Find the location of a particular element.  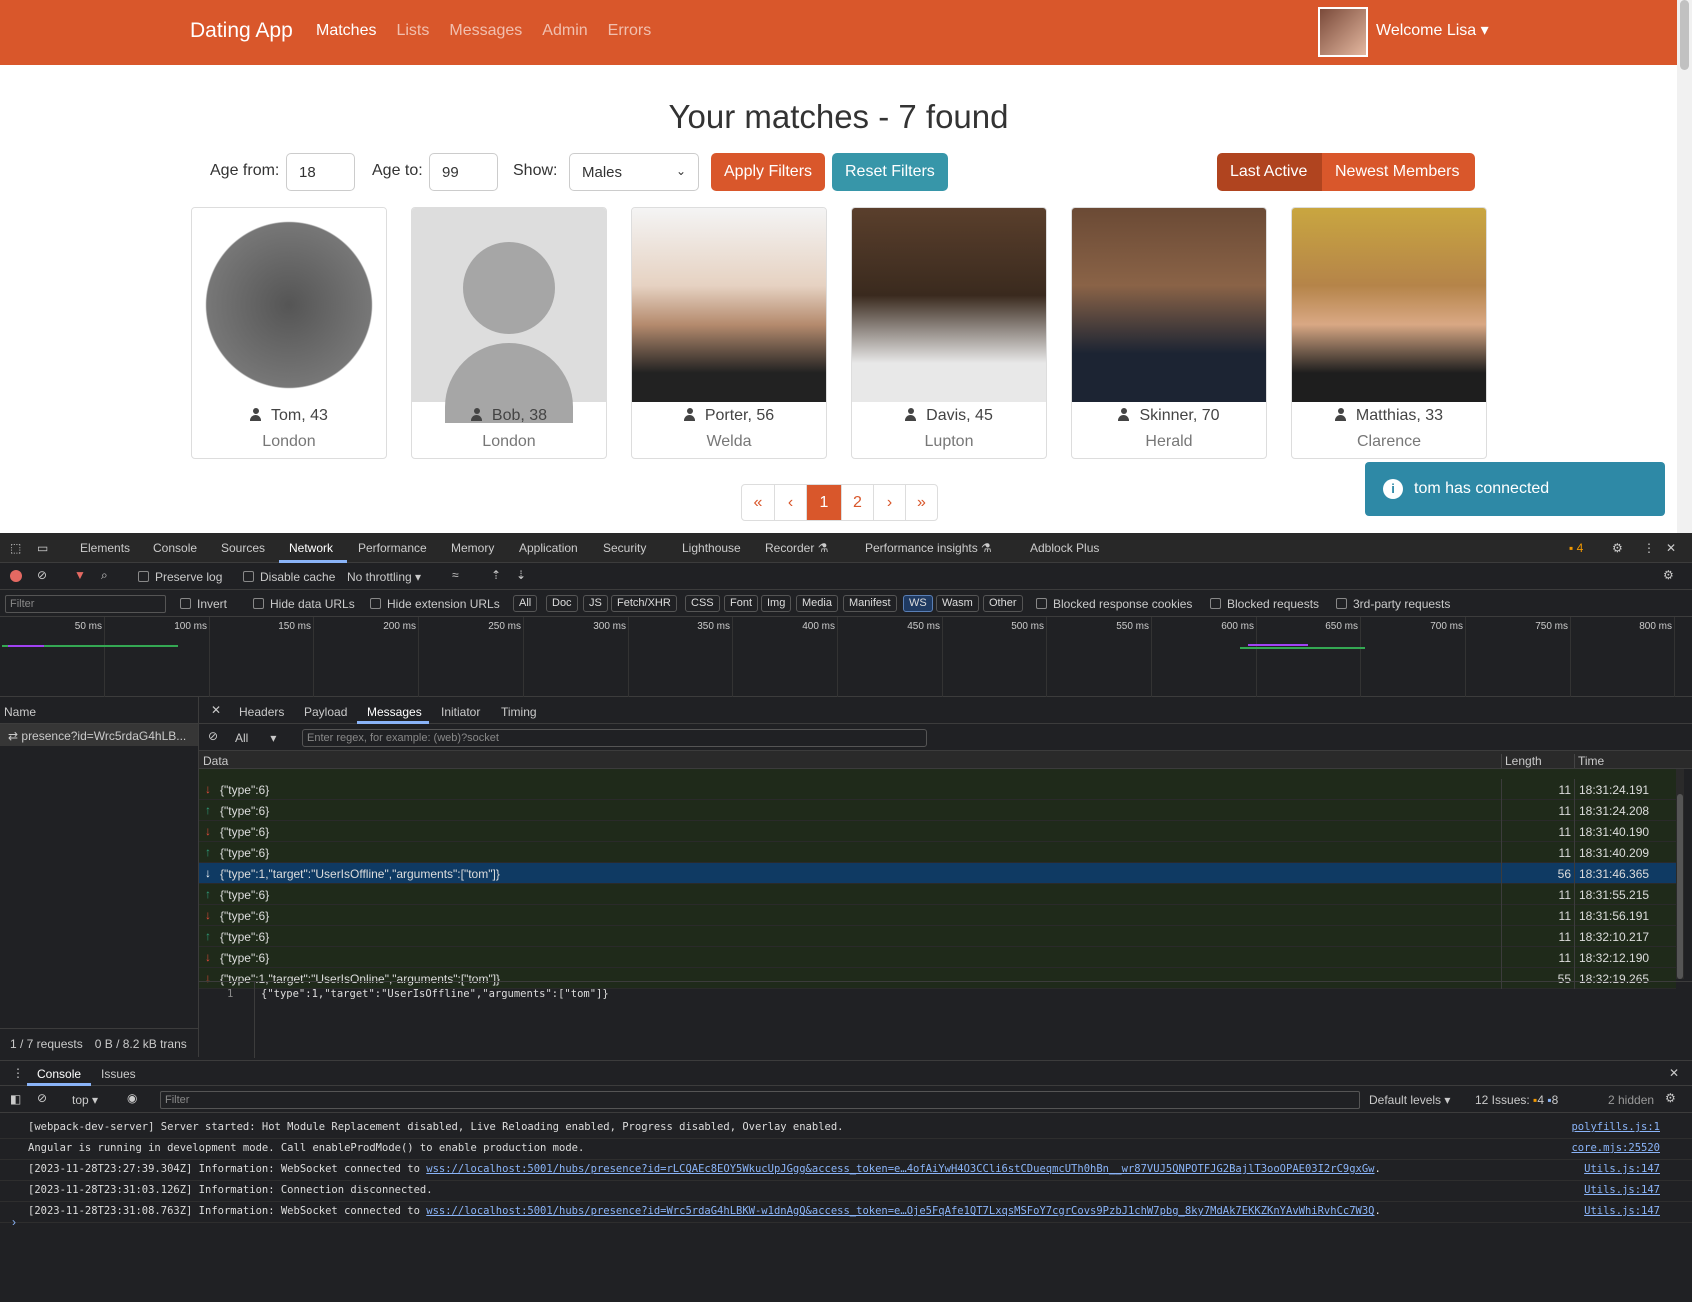

message-row: ↑ {"type":6} 11 18:32:10.217 is located at coordinates (937, 936).